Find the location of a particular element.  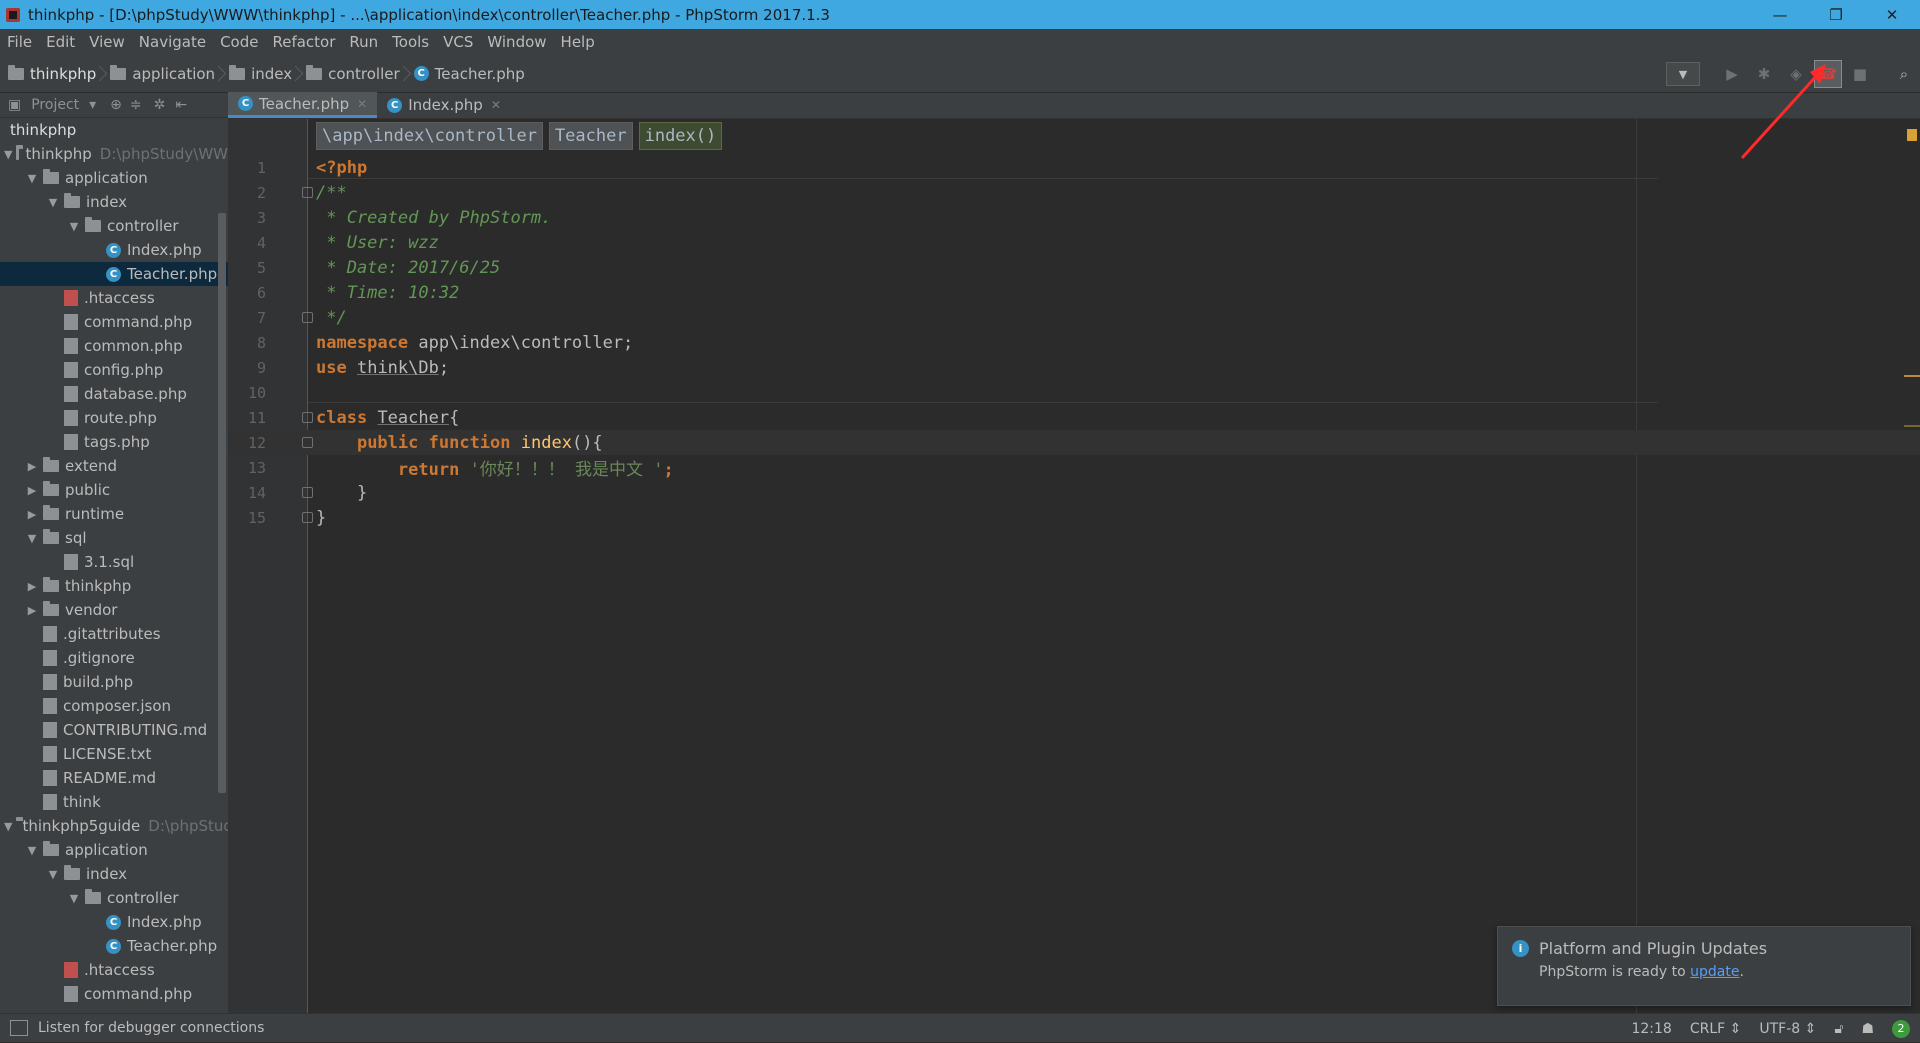

code-breadcrumb-item: \app\index\controller is located at coordinates (429, 136).